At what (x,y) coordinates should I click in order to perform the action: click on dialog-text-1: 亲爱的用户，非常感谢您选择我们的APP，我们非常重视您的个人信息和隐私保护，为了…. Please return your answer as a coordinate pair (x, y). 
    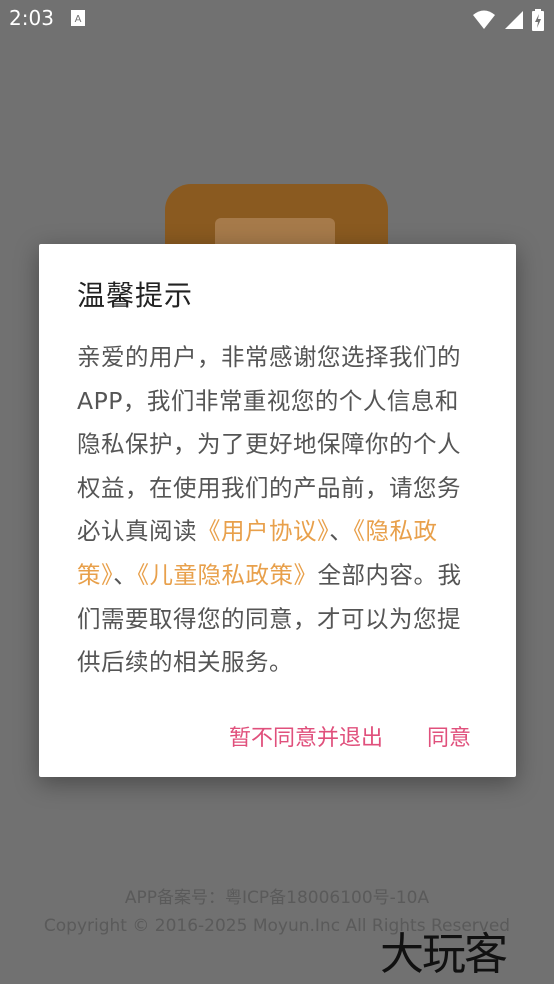
    Looking at the image, I should click on (269, 444).